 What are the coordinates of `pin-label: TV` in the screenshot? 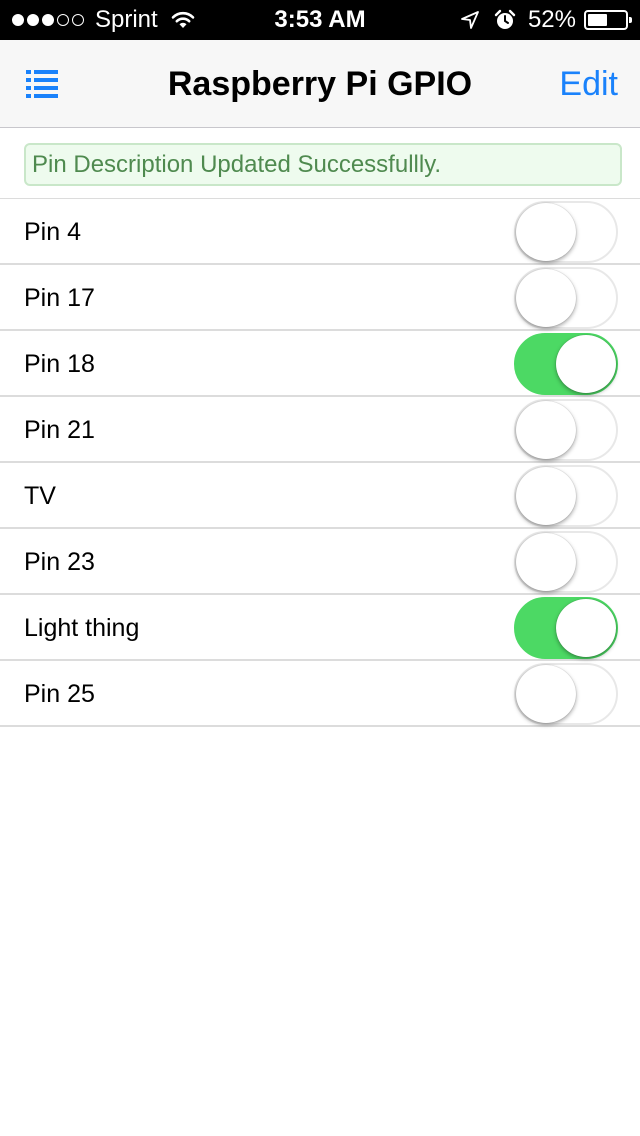 It's located at (40, 495).